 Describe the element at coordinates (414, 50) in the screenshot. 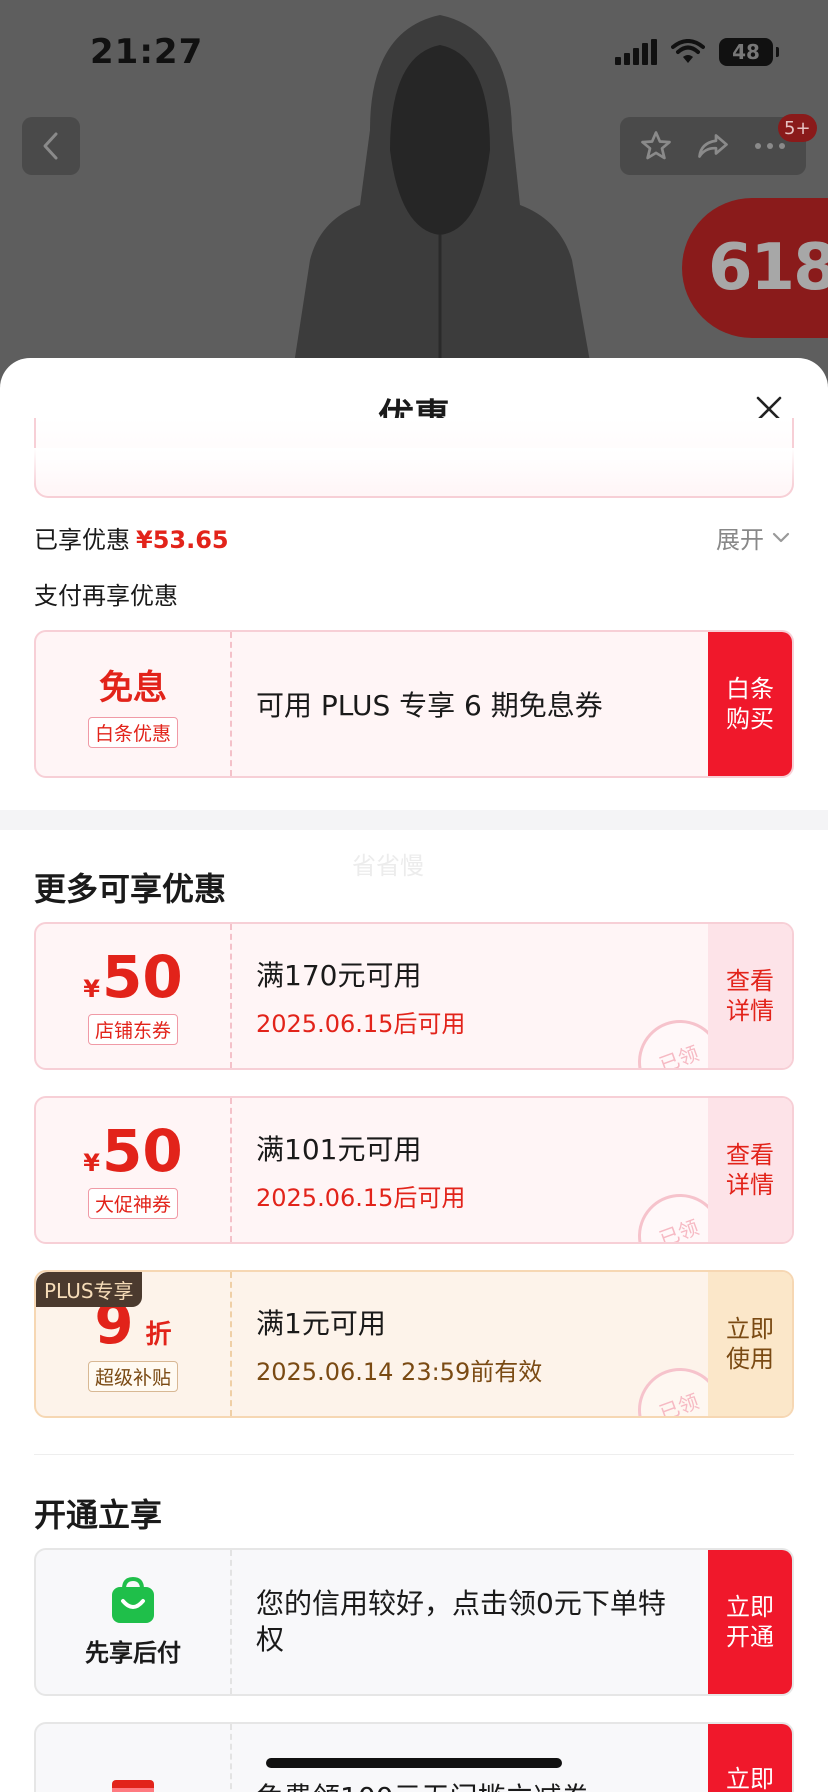

I see `status-bar: 21:27 48` at that location.